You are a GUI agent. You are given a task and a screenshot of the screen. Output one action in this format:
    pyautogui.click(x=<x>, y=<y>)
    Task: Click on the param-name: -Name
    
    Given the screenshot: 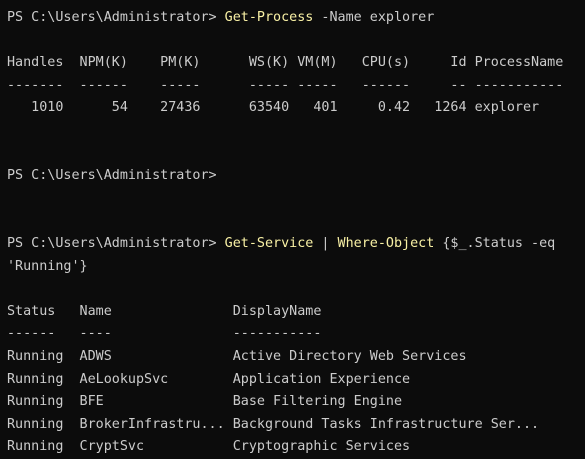 What is the action you would take?
    pyautogui.click(x=337, y=17)
    